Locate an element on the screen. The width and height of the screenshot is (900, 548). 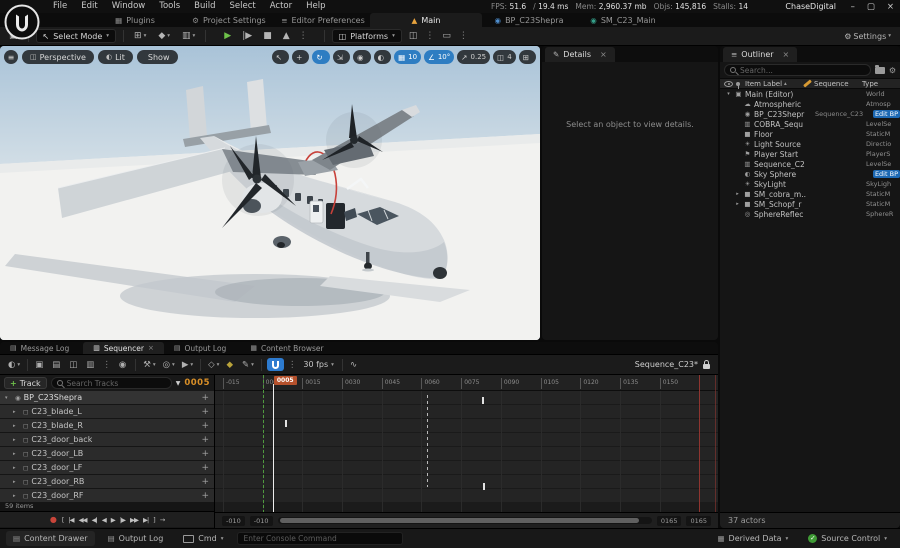
menu-item: Actor is located at coordinates (281, 6).